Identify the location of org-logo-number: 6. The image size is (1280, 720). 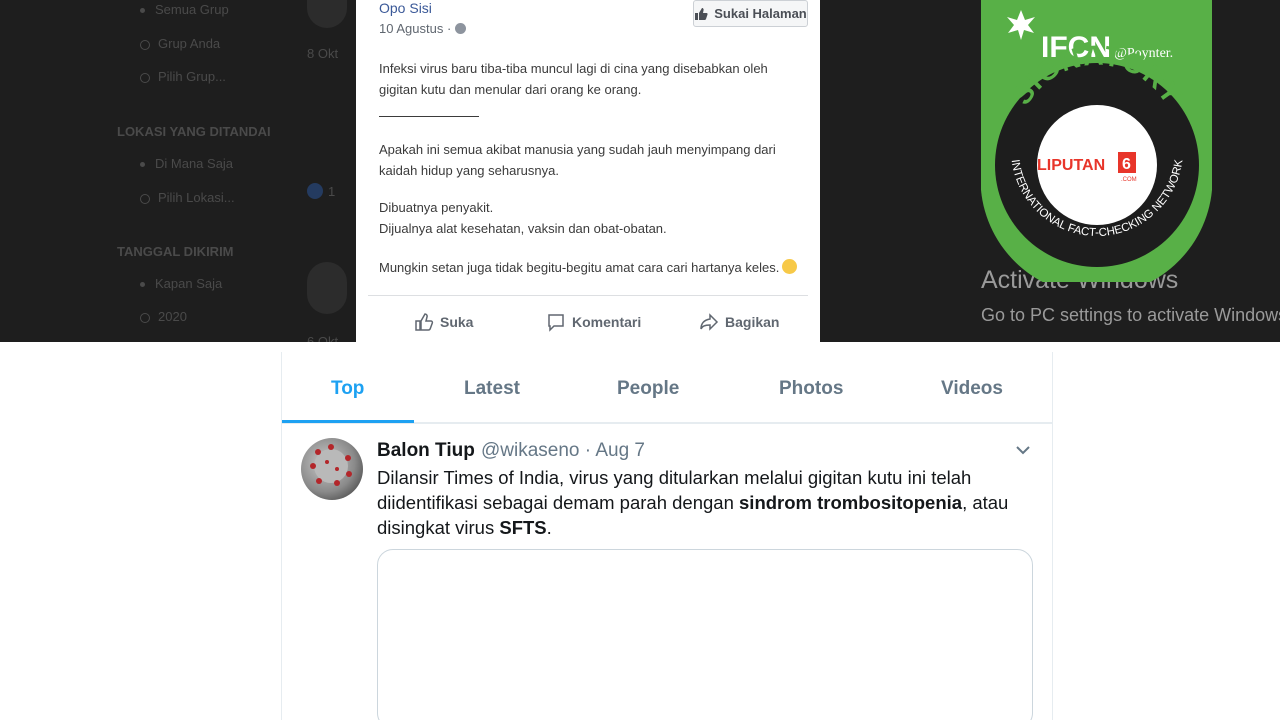
(1126, 164).